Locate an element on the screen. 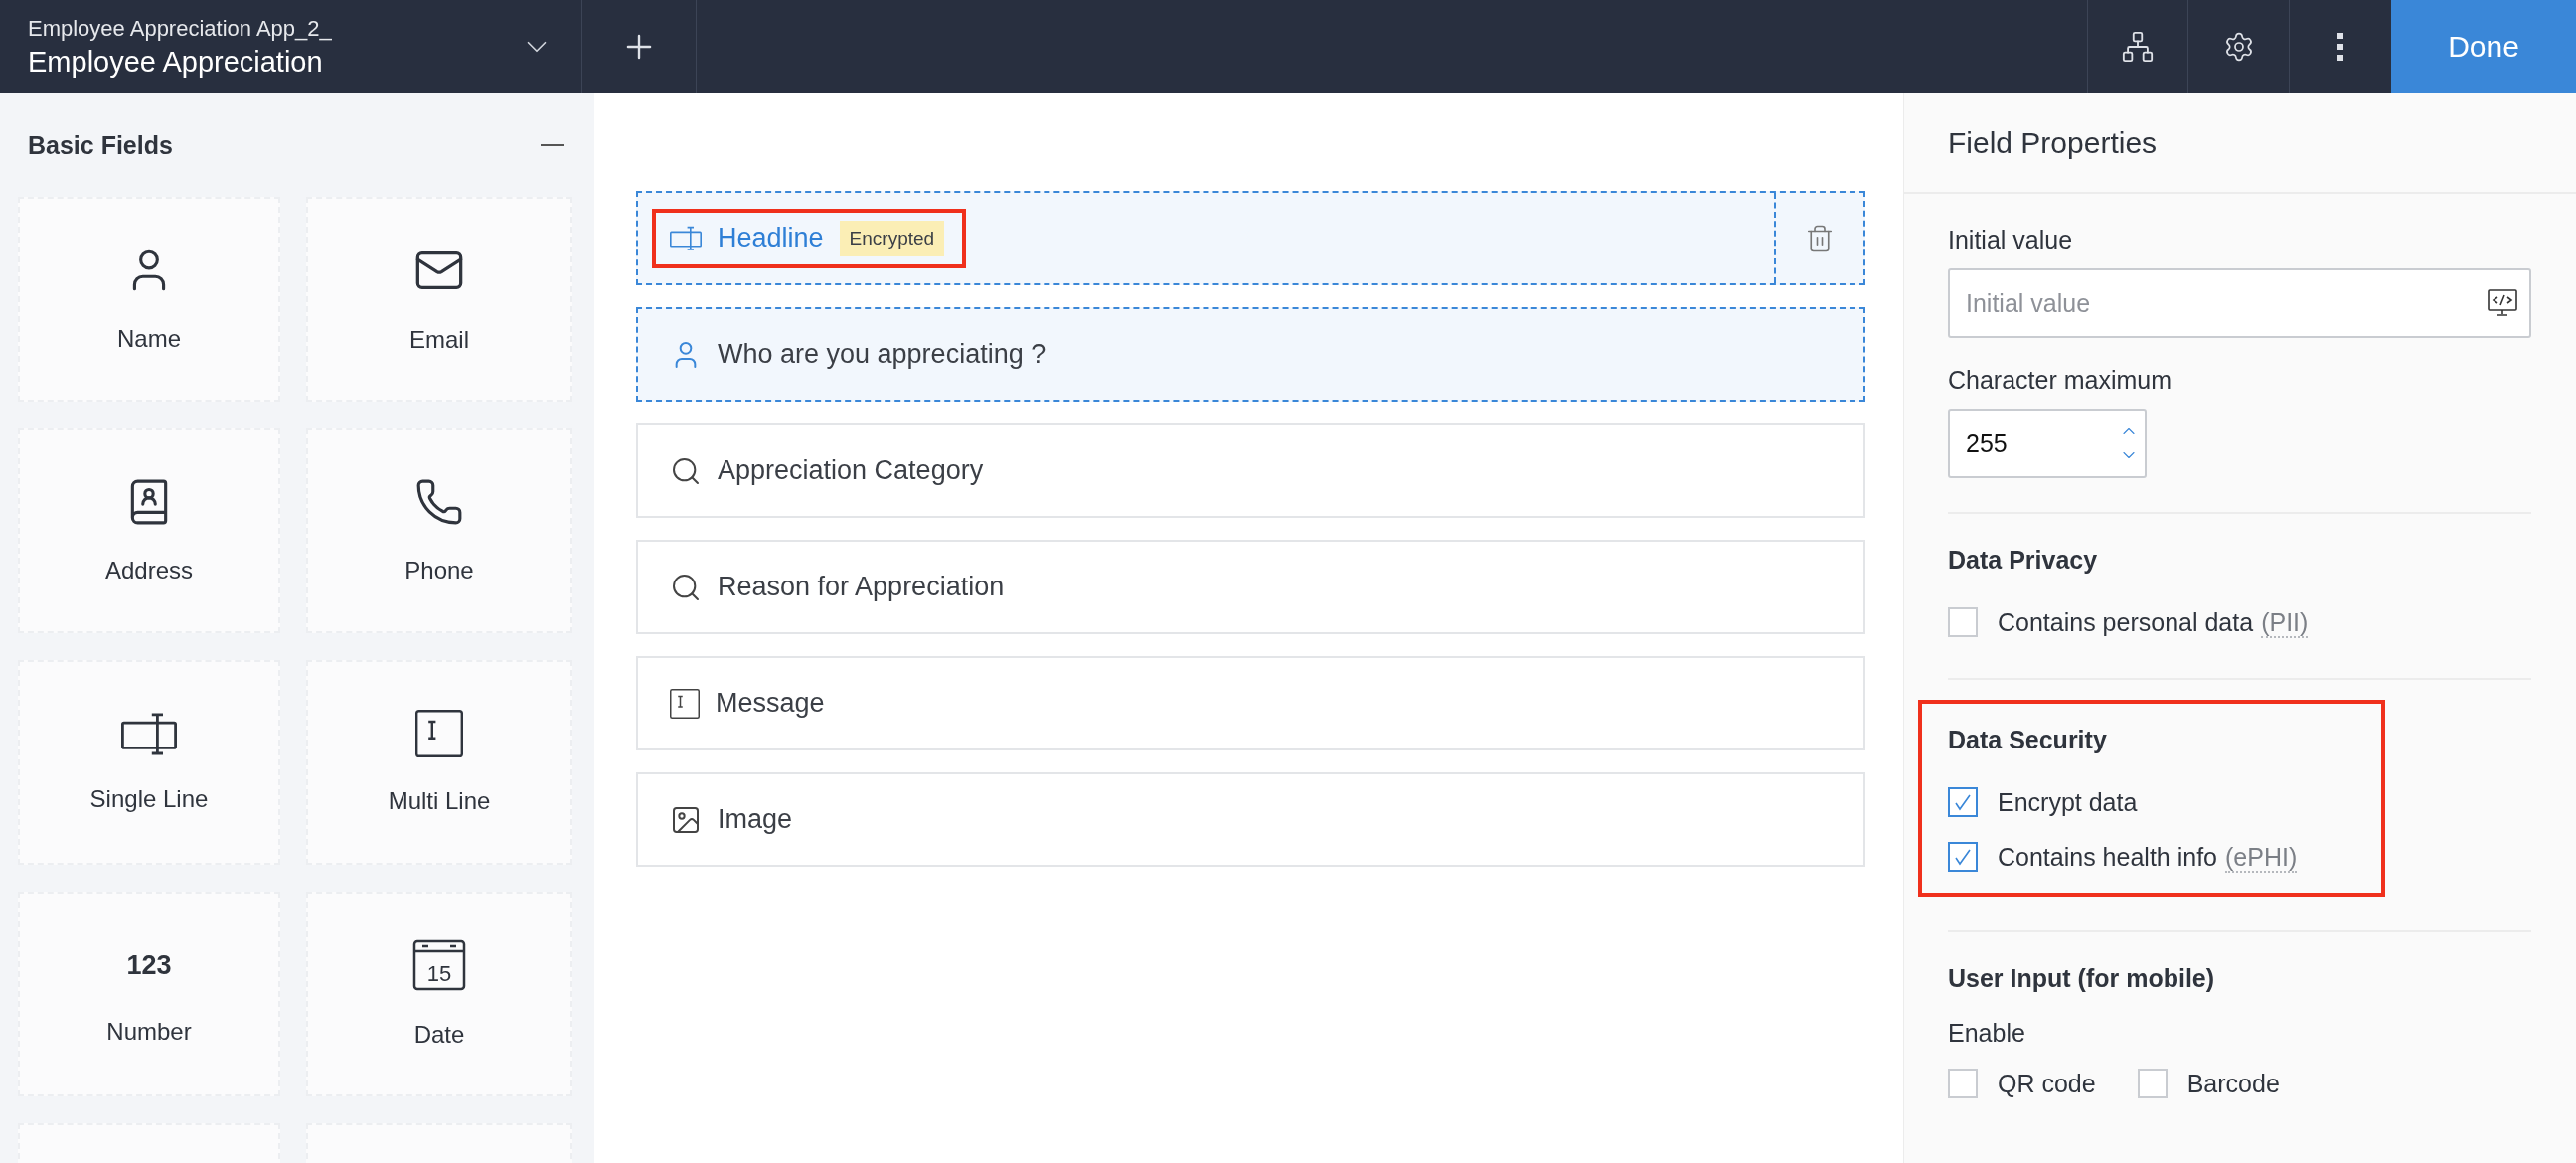  more-icon is located at coordinates (2340, 47).